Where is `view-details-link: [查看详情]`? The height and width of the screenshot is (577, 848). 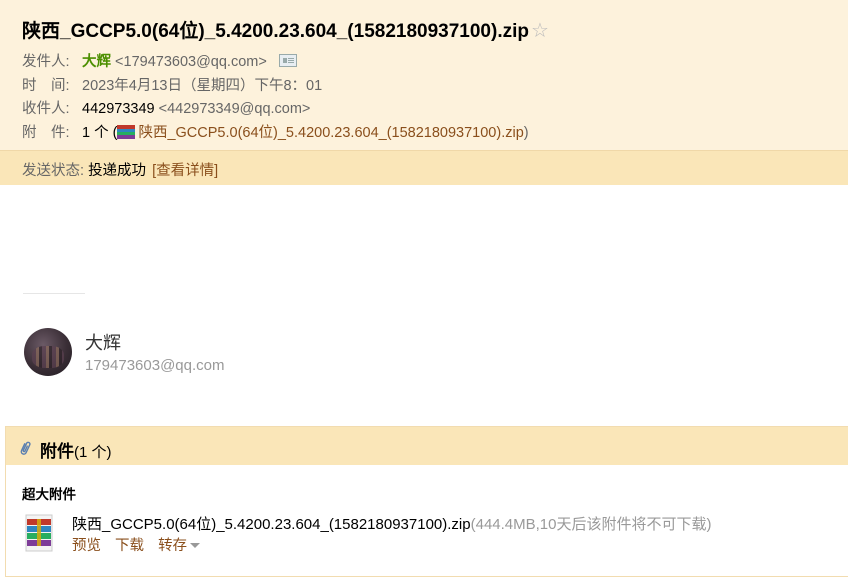
view-details-link: [查看详情] is located at coordinates (185, 171).